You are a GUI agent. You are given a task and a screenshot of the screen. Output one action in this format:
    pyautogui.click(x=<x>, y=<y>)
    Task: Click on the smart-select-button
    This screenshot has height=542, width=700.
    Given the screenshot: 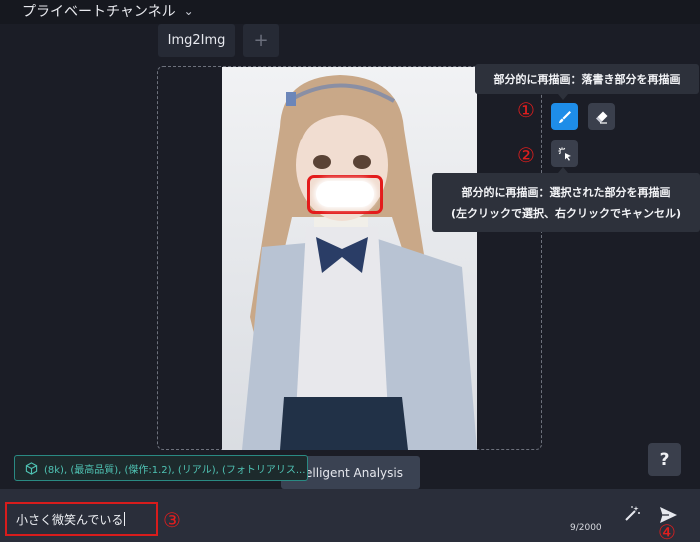 What is the action you would take?
    pyautogui.click(x=564, y=153)
    